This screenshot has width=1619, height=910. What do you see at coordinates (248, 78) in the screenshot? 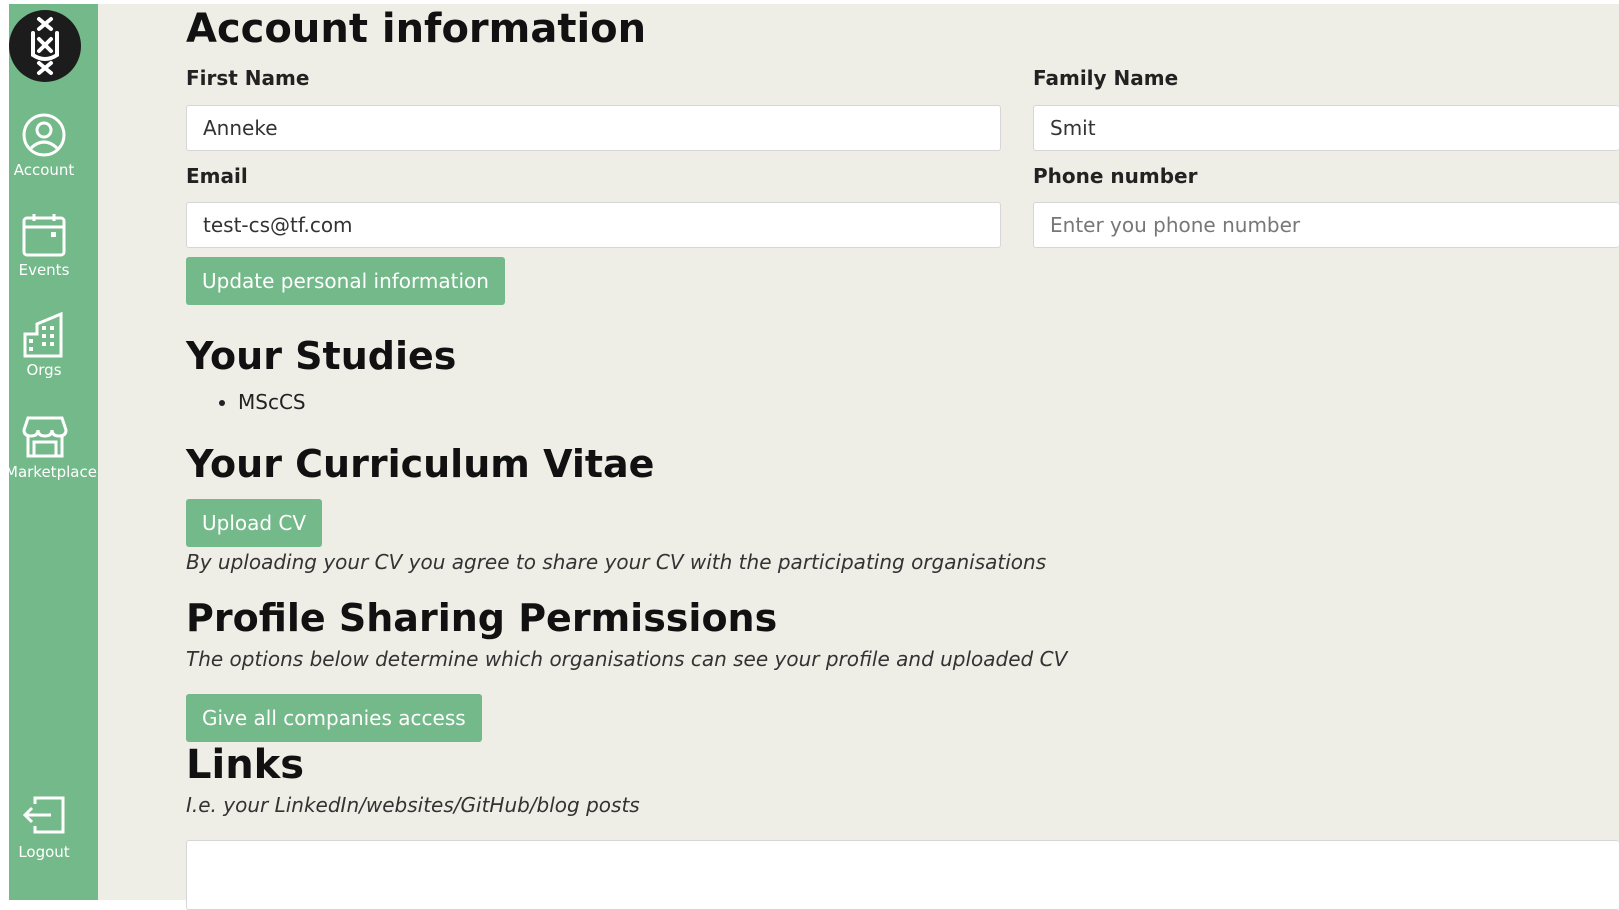
I see `first-name-label: First Name` at bounding box center [248, 78].